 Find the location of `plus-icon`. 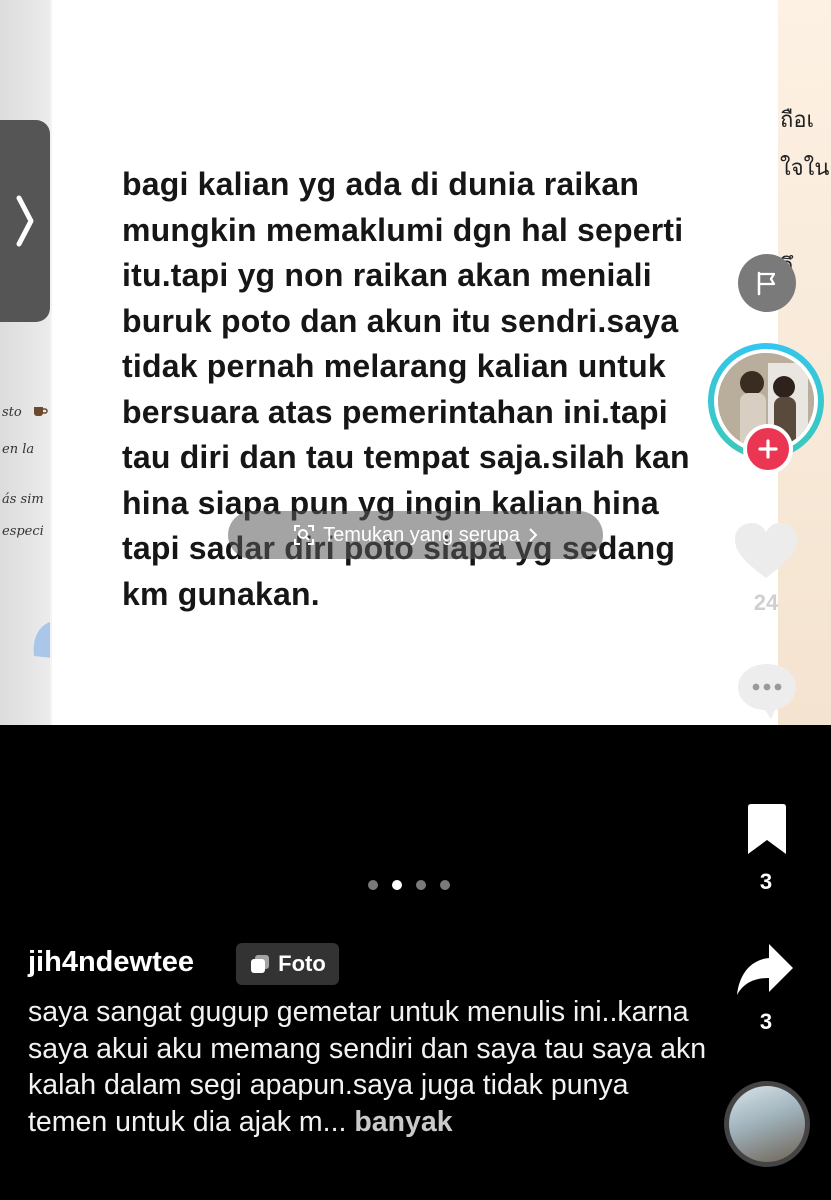

plus-icon is located at coordinates (768, 449).